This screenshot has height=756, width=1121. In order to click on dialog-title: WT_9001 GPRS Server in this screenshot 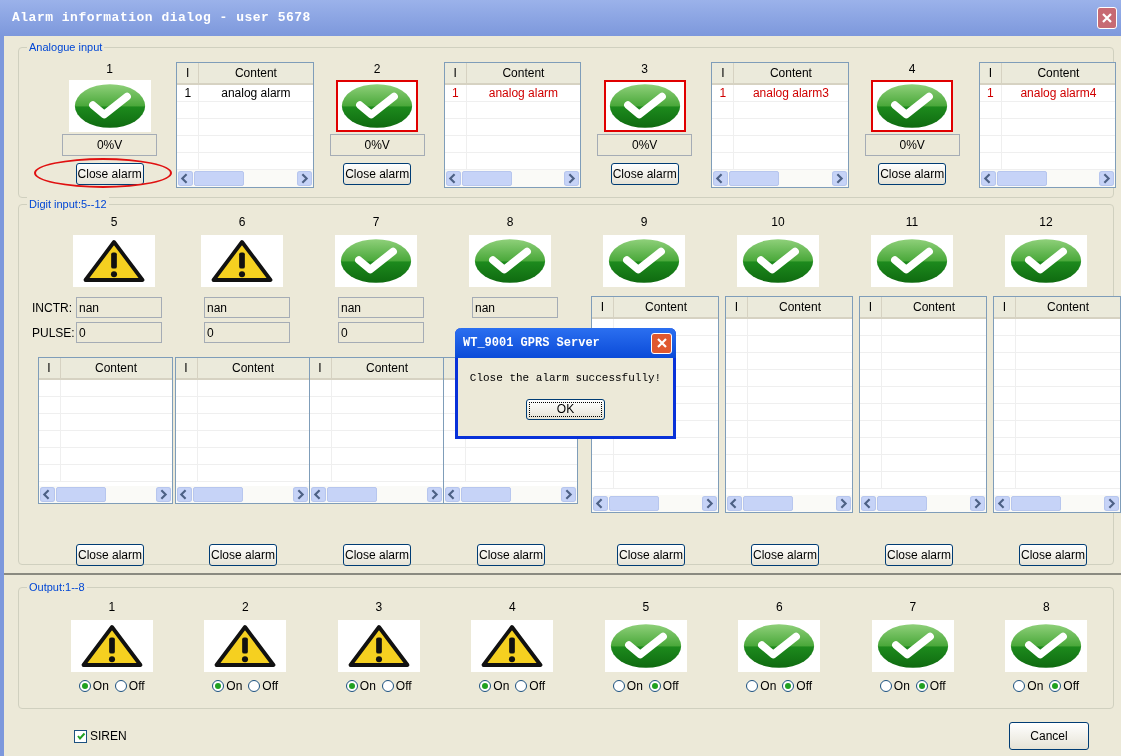, I will do `click(531, 343)`.